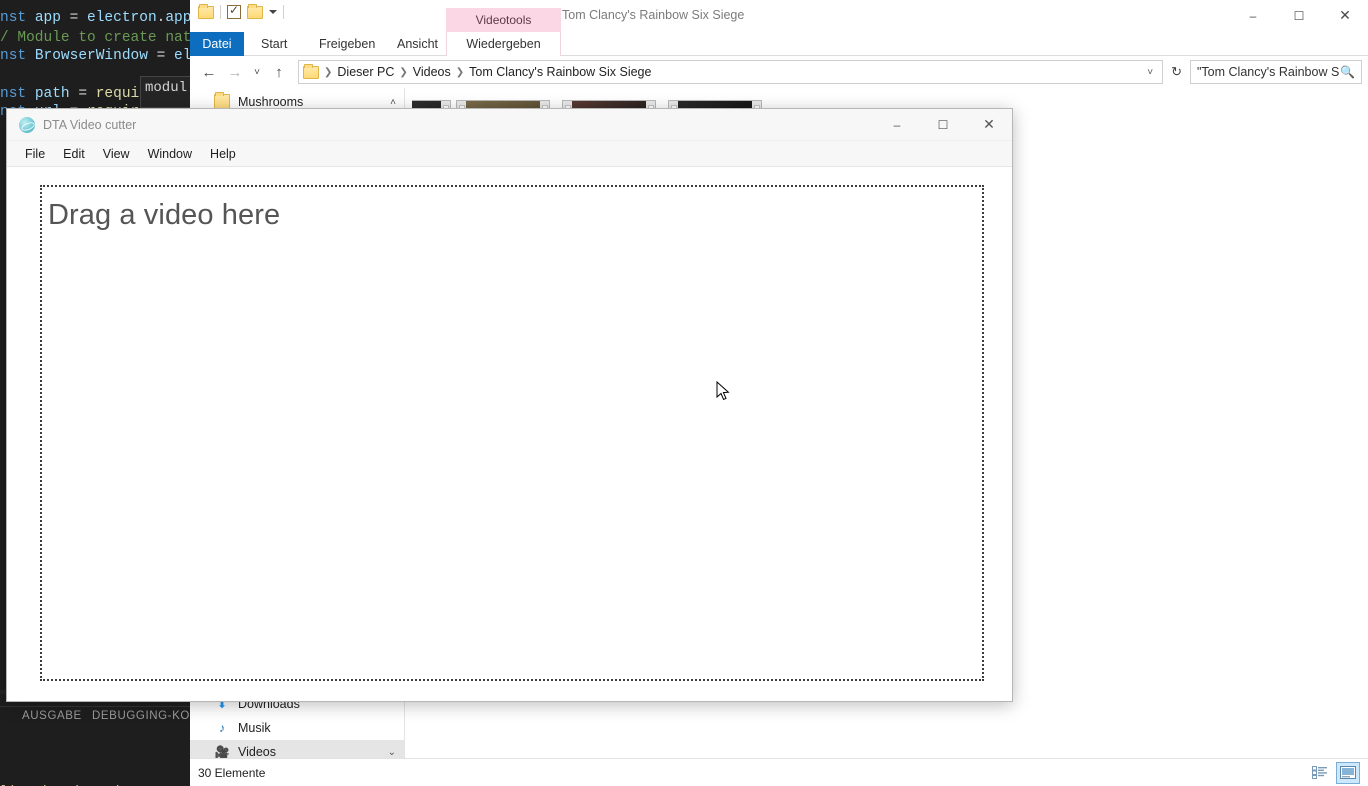 This screenshot has height=786, width=1368. What do you see at coordinates (271, 102) in the screenshot?
I see `nav-item-label: Mushrooms` at bounding box center [271, 102].